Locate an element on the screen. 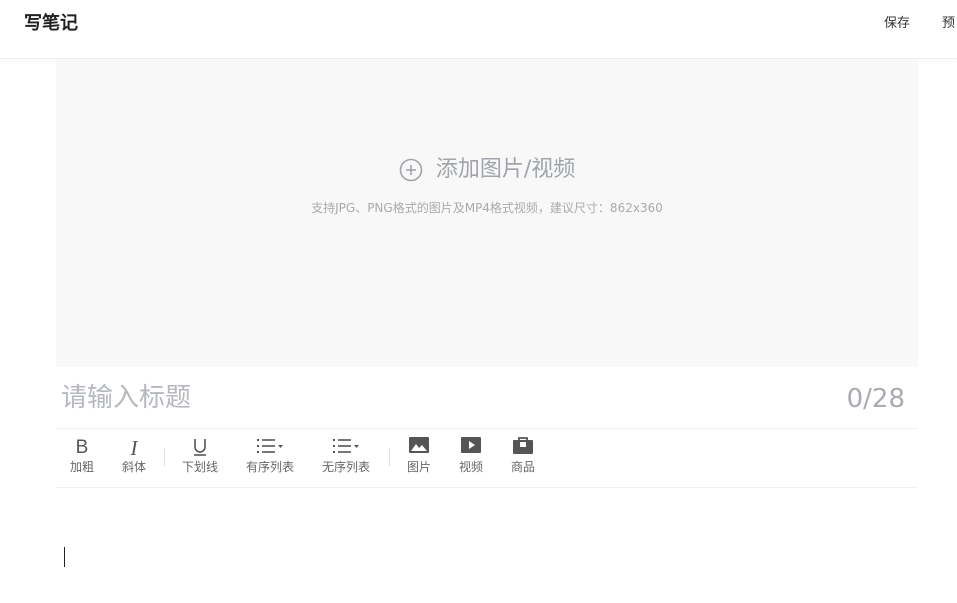 This screenshot has height=603, width=957. bold-label: 加粗 is located at coordinates (81, 467).